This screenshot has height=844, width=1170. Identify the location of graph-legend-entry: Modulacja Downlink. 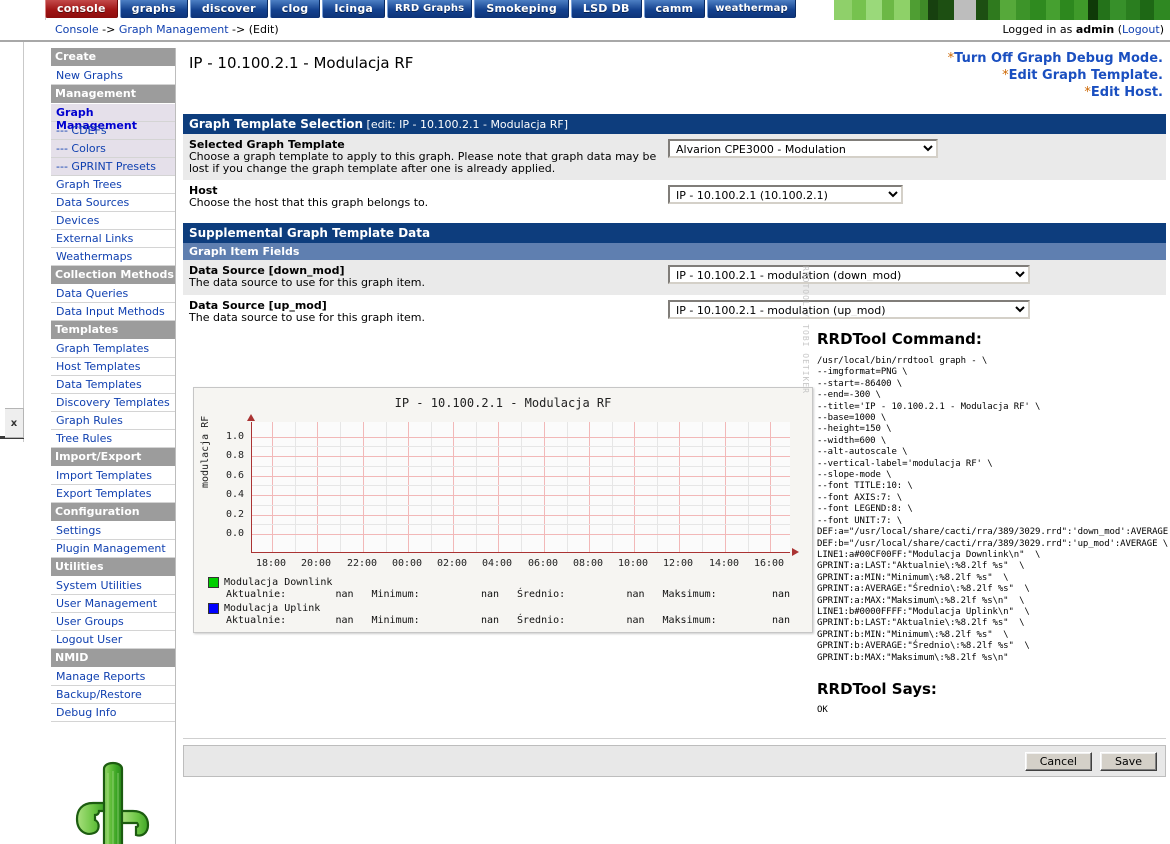
(508, 582).